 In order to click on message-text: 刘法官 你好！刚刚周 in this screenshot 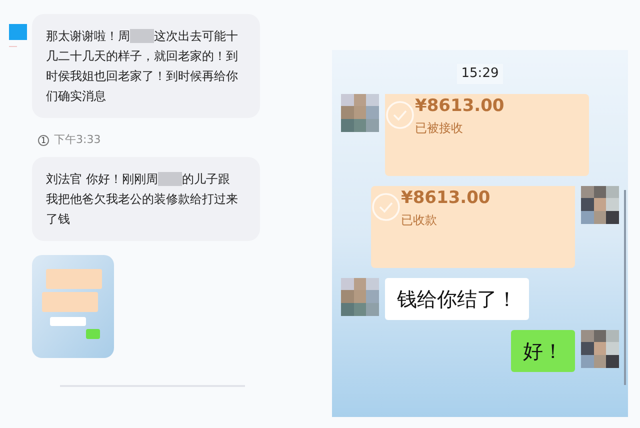, I will do `click(102, 179)`.